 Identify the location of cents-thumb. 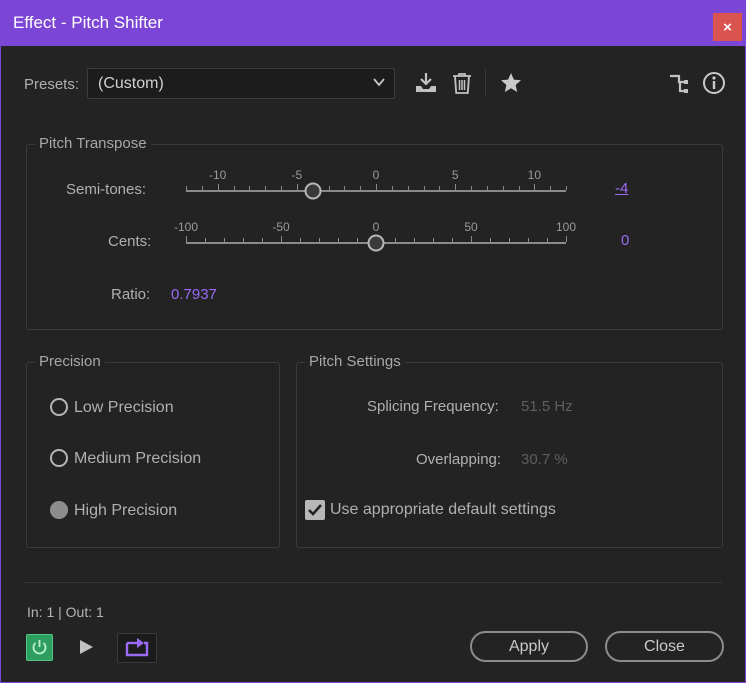
(376, 243).